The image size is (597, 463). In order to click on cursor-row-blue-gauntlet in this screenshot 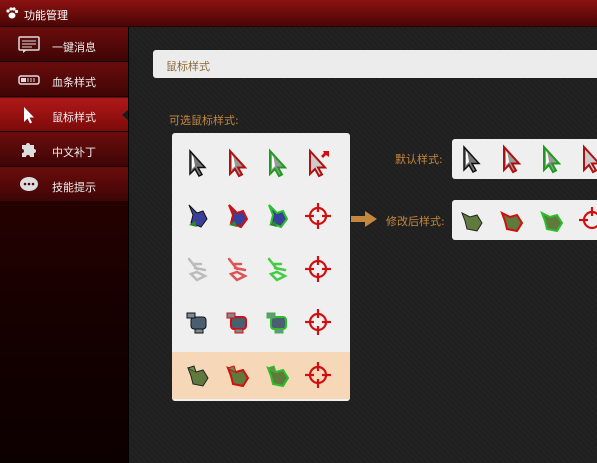, I will do `click(261, 216)`.